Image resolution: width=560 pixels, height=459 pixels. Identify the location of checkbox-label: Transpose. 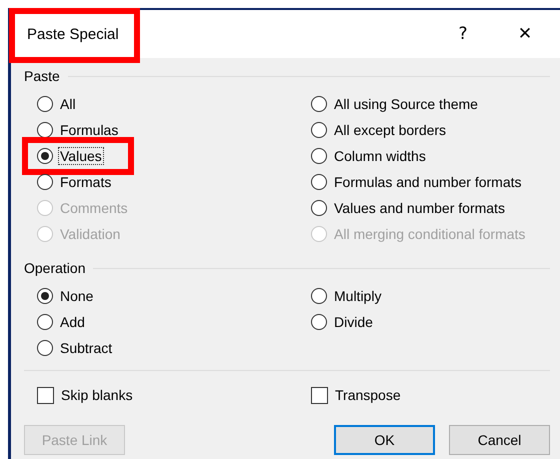
(368, 395).